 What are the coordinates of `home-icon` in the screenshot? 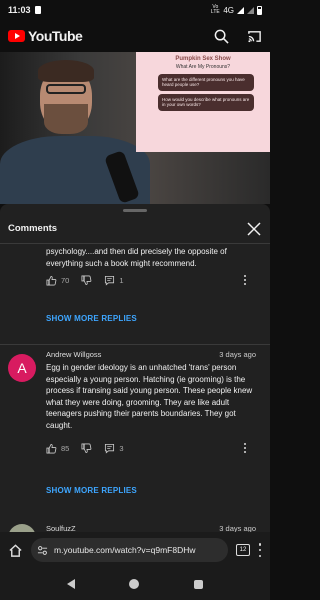 It's located at (15, 550).